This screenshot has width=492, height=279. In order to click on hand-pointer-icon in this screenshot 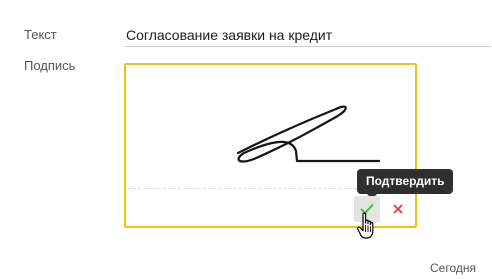, I will do `click(365, 225)`.